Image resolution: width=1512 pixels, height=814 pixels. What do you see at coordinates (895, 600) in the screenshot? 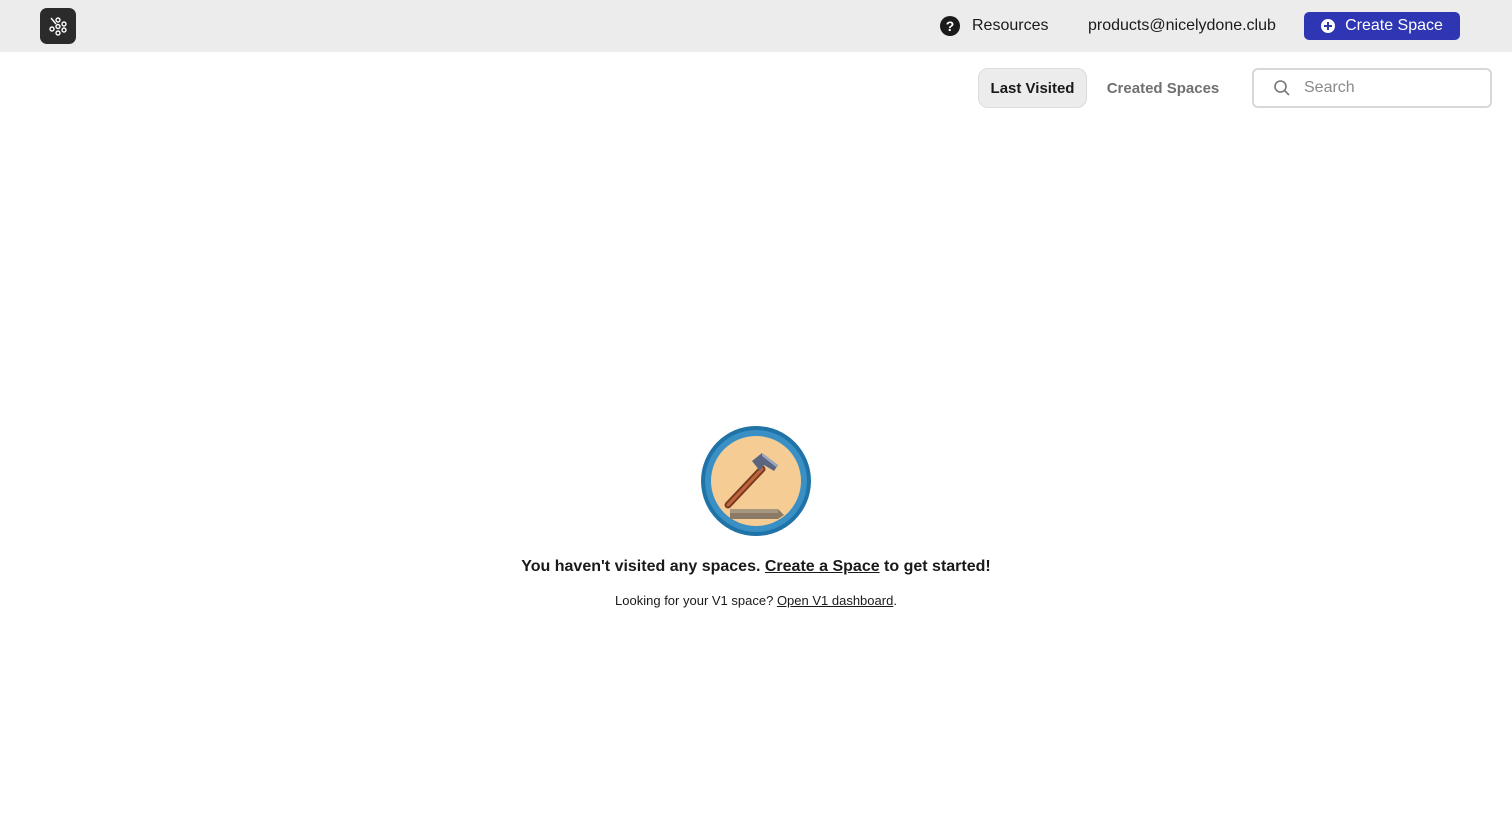
I see `v1-message-suffix: .` at bounding box center [895, 600].